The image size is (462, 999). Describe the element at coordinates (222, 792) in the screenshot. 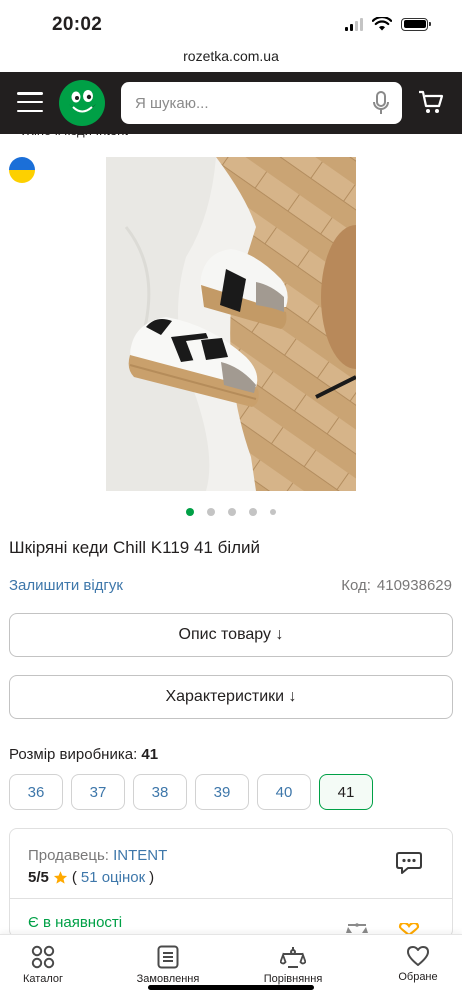

I see `size-option-39: 39` at that location.